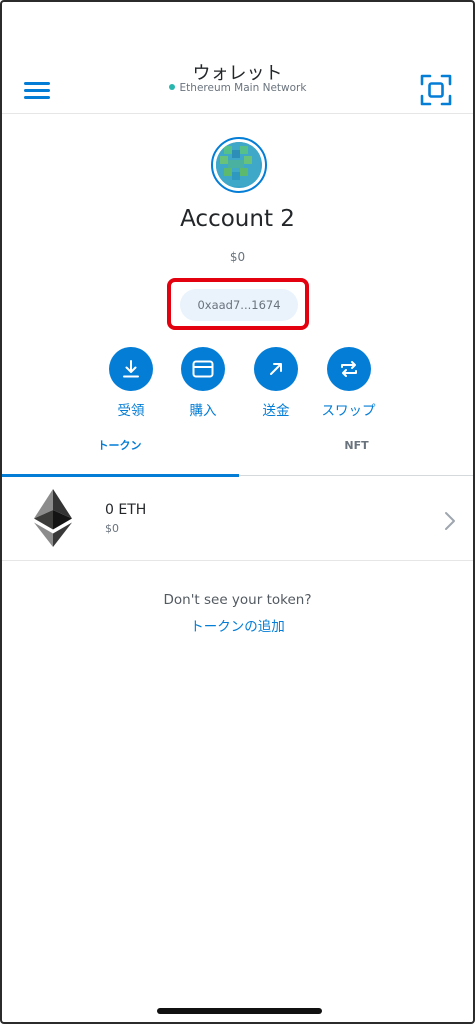  I want to click on add-token-link: トークンの追加, so click(237, 627).